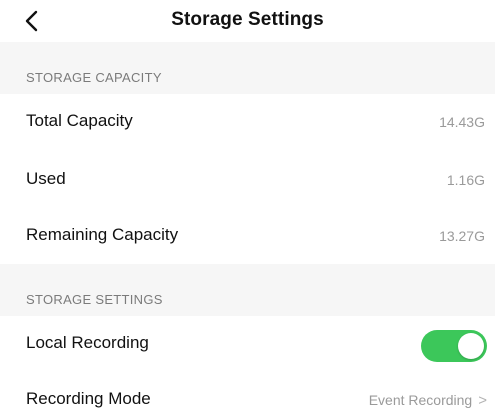  What do you see at coordinates (465, 180) in the screenshot?
I see `row-value: 1.16G` at bounding box center [465, 180].